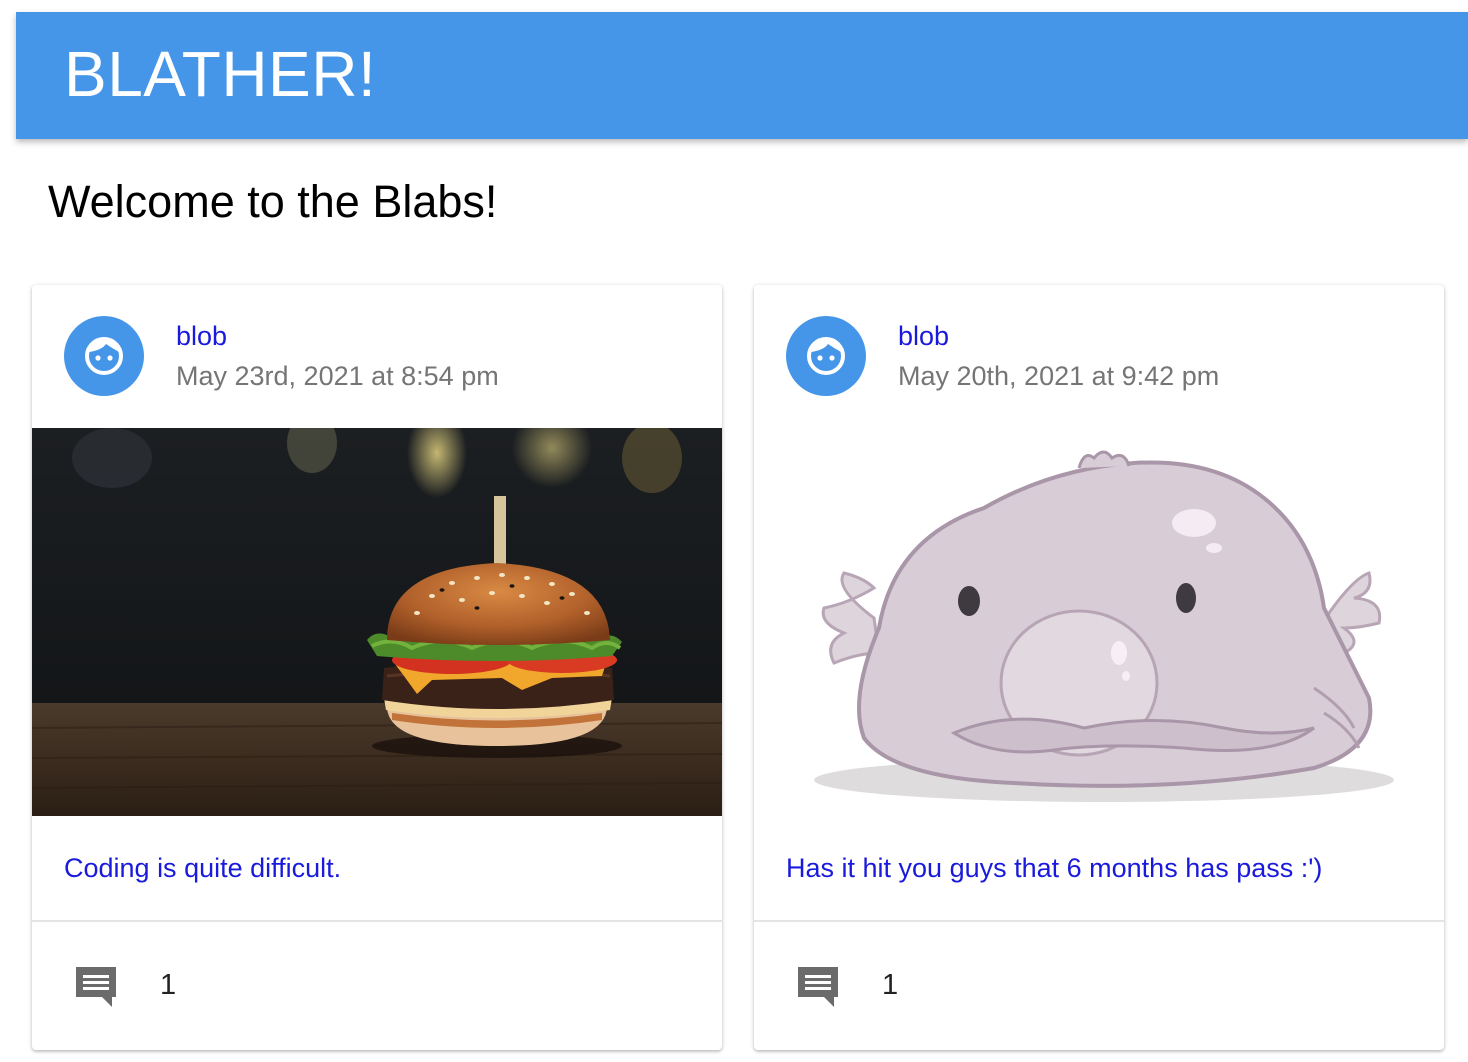 This screenshot has width=1468, height=1062. What do you see at coordinates (220, 74) in the screenshot?
I see `app-title: BLATHER!` at bounding box center [220, 74].